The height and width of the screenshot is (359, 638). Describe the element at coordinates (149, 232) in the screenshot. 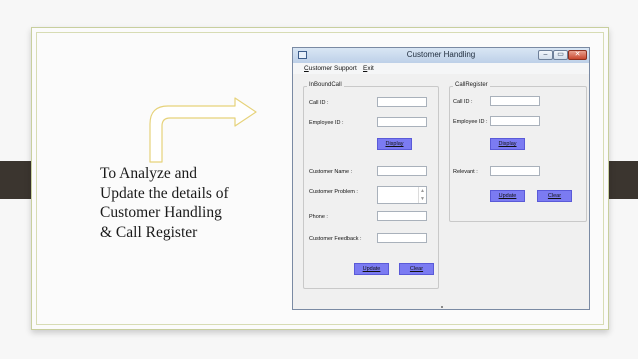

I see `caption-line: & Call Register` at that location.